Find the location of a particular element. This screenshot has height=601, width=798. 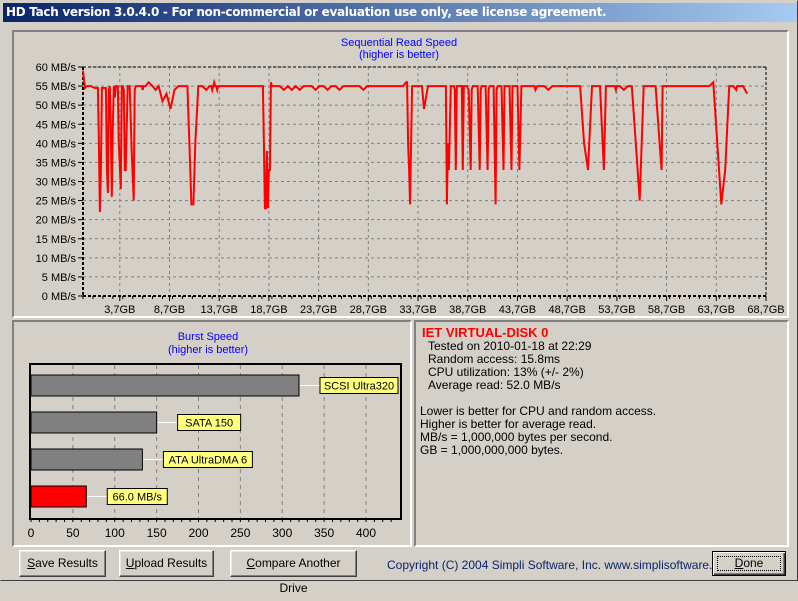

x-tick-label: 23,7GB is located at coordinates (318, 310).